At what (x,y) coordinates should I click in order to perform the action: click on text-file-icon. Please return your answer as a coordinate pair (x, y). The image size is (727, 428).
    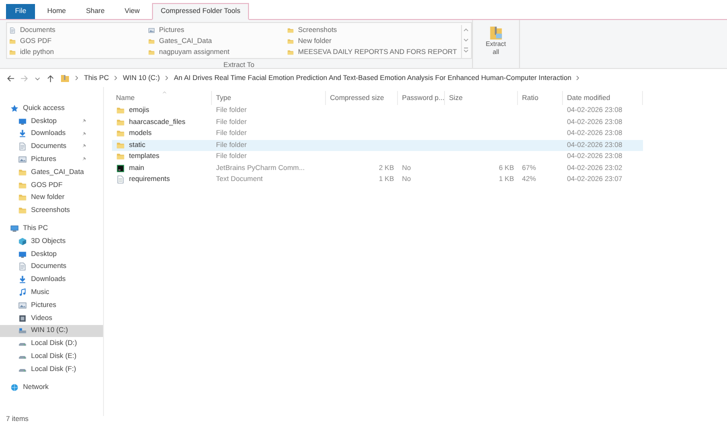
    Looking at the image, I should click on (120, 179).